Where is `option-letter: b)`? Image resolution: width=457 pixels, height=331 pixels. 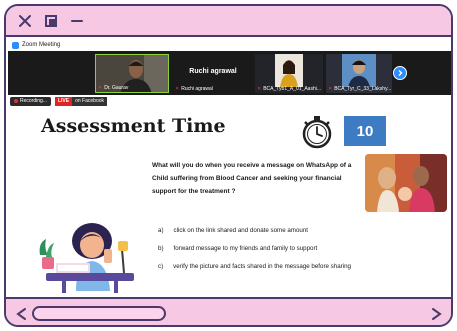
option-letter: b) is located at coordinates (161, 248).